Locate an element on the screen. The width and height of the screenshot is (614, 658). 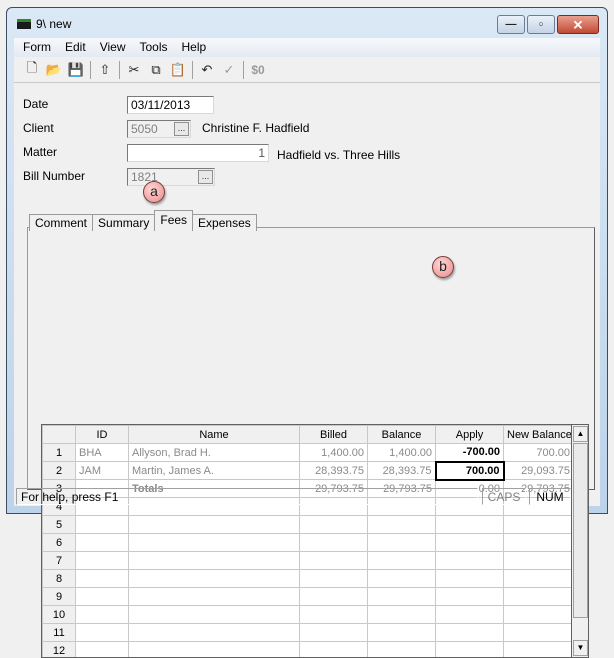
cell-id: BHA is located at coordinates (102, 453).